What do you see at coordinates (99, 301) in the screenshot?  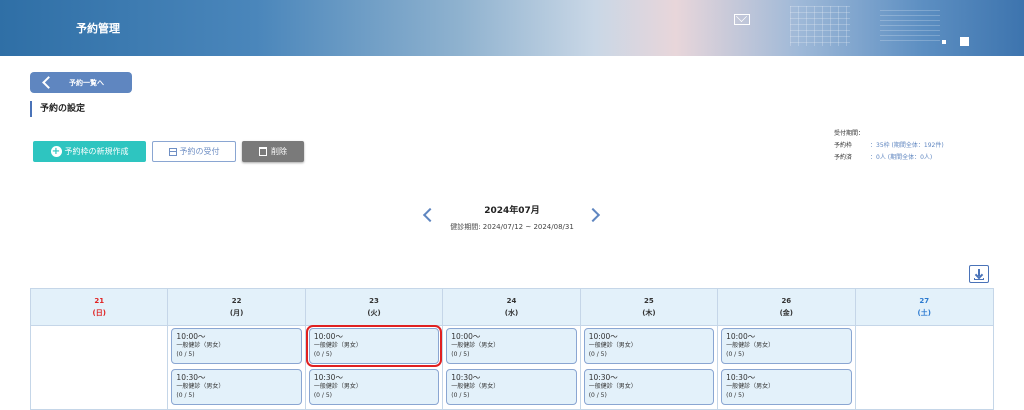 I see `day-date: 21` at bounding box center [99, 301].